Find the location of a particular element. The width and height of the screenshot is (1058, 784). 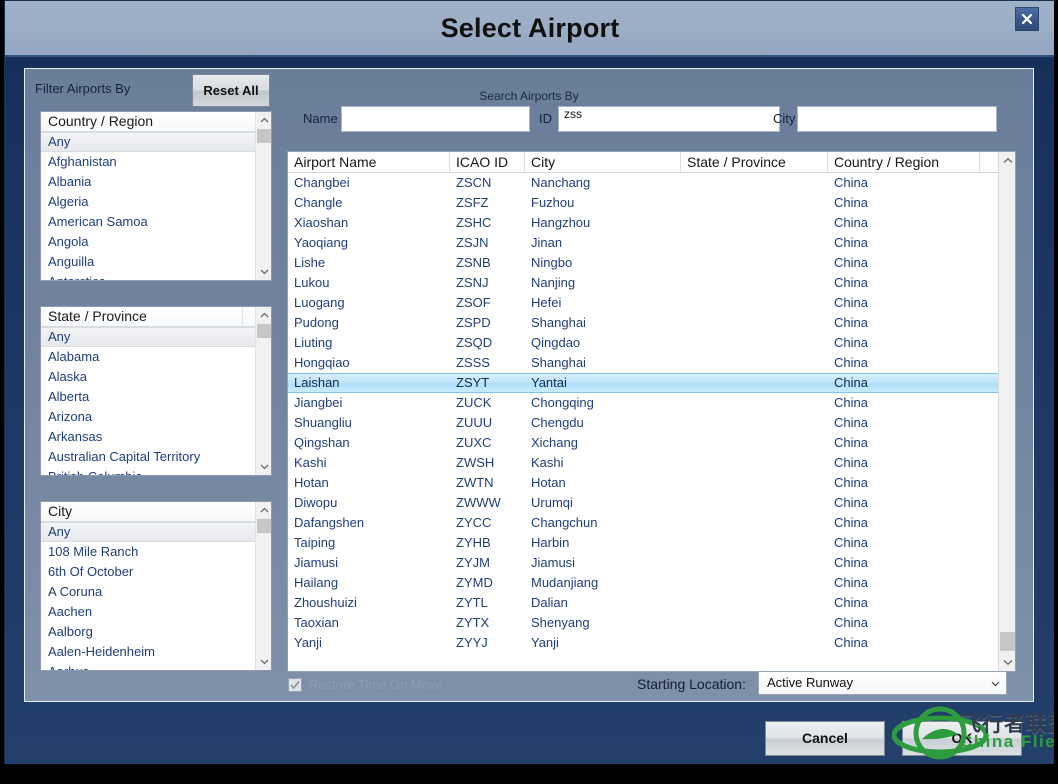

list-item: American Samoa is located at coordinates (156, 222).